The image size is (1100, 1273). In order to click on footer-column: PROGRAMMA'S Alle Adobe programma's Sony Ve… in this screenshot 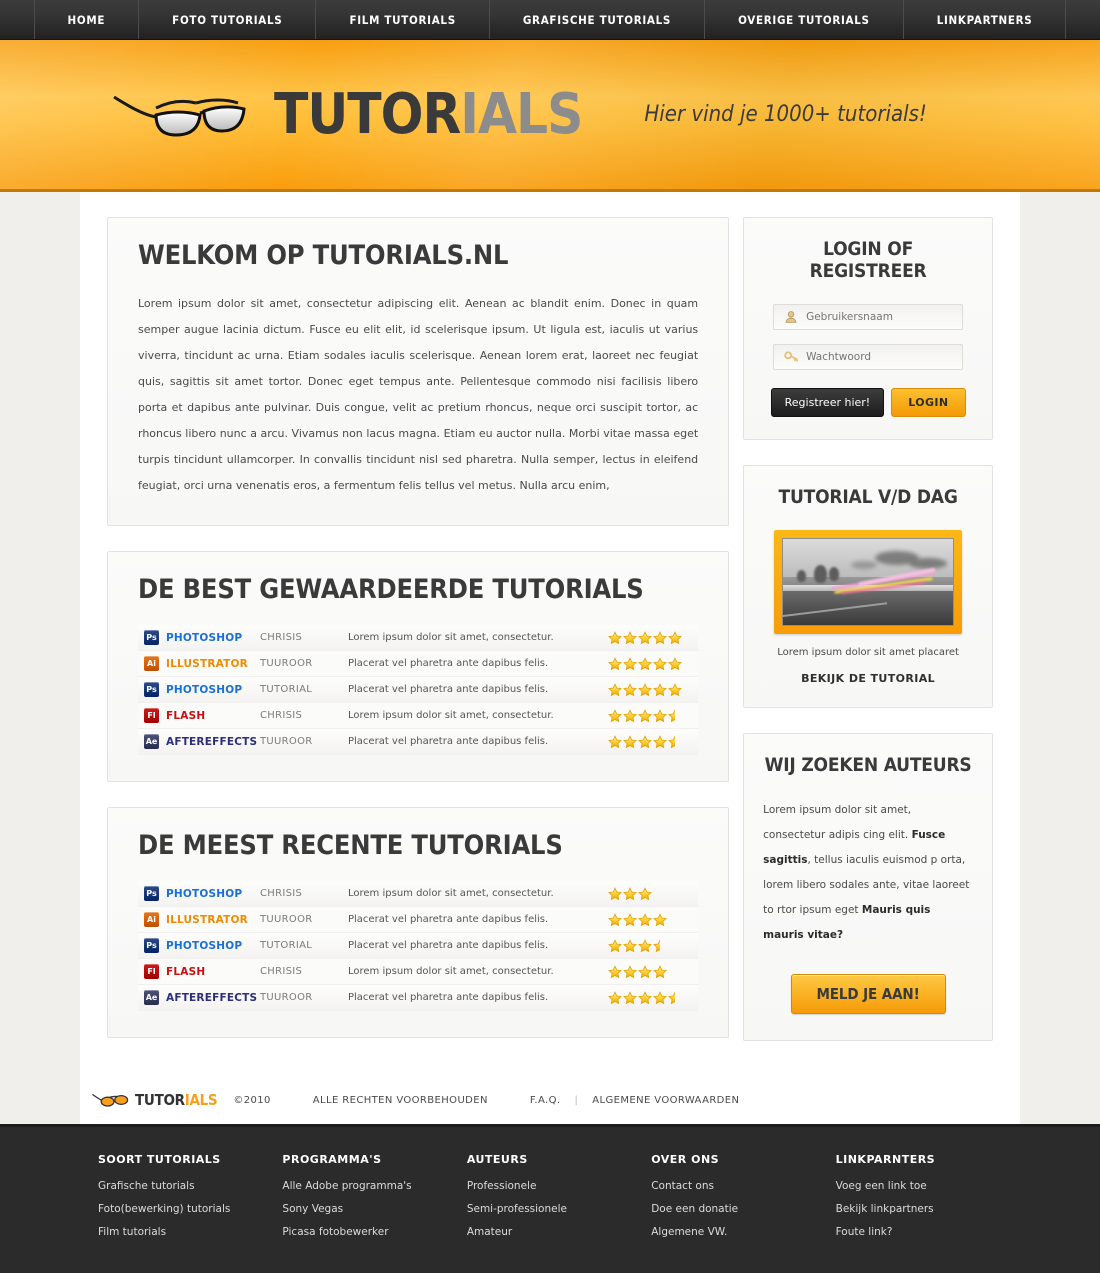, I will do `click(374, 1201)`.